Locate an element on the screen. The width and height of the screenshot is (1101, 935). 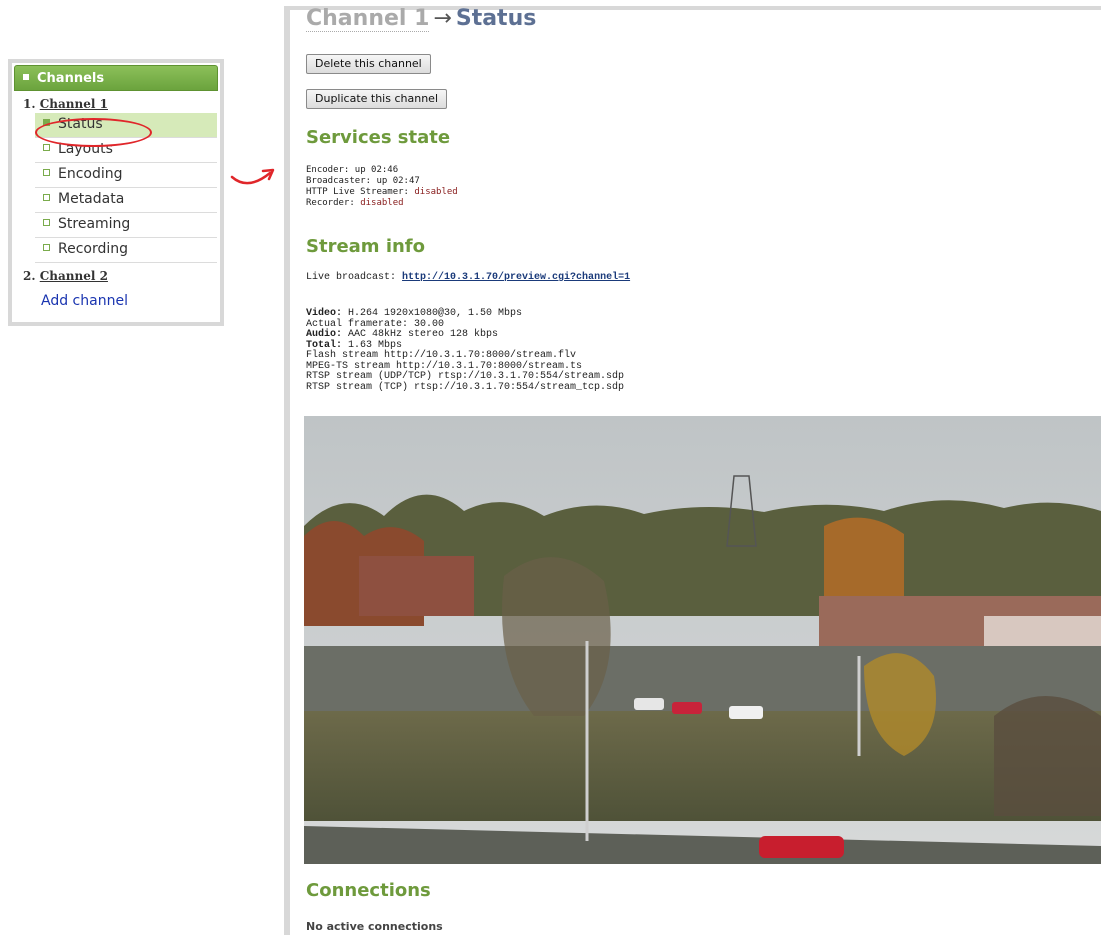
broadcaster-value: up 02:47 is located at coordinates (398, 181).